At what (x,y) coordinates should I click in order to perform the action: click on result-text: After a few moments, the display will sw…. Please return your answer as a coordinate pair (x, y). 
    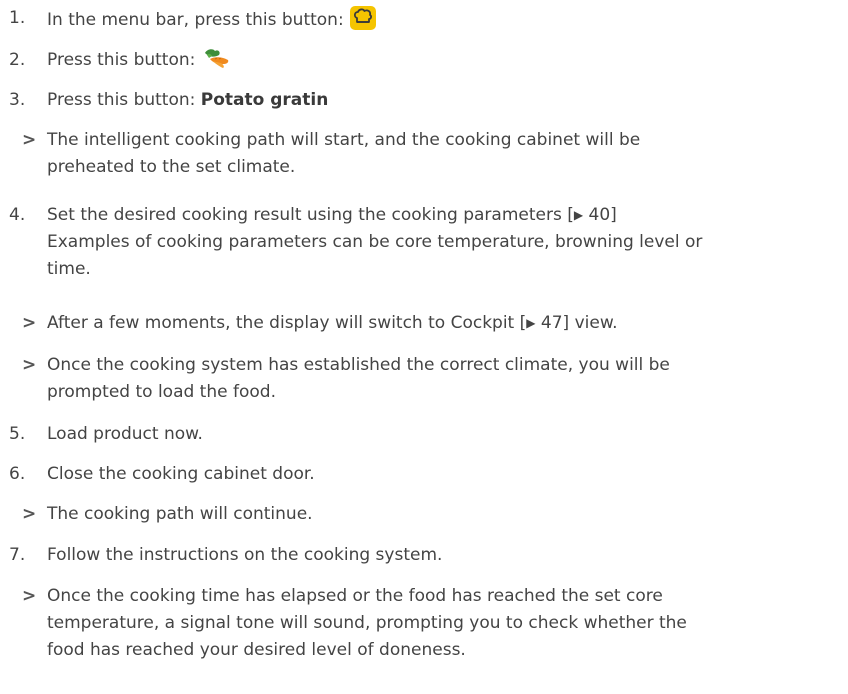
    Looking at the image, I should click on (287, 323).